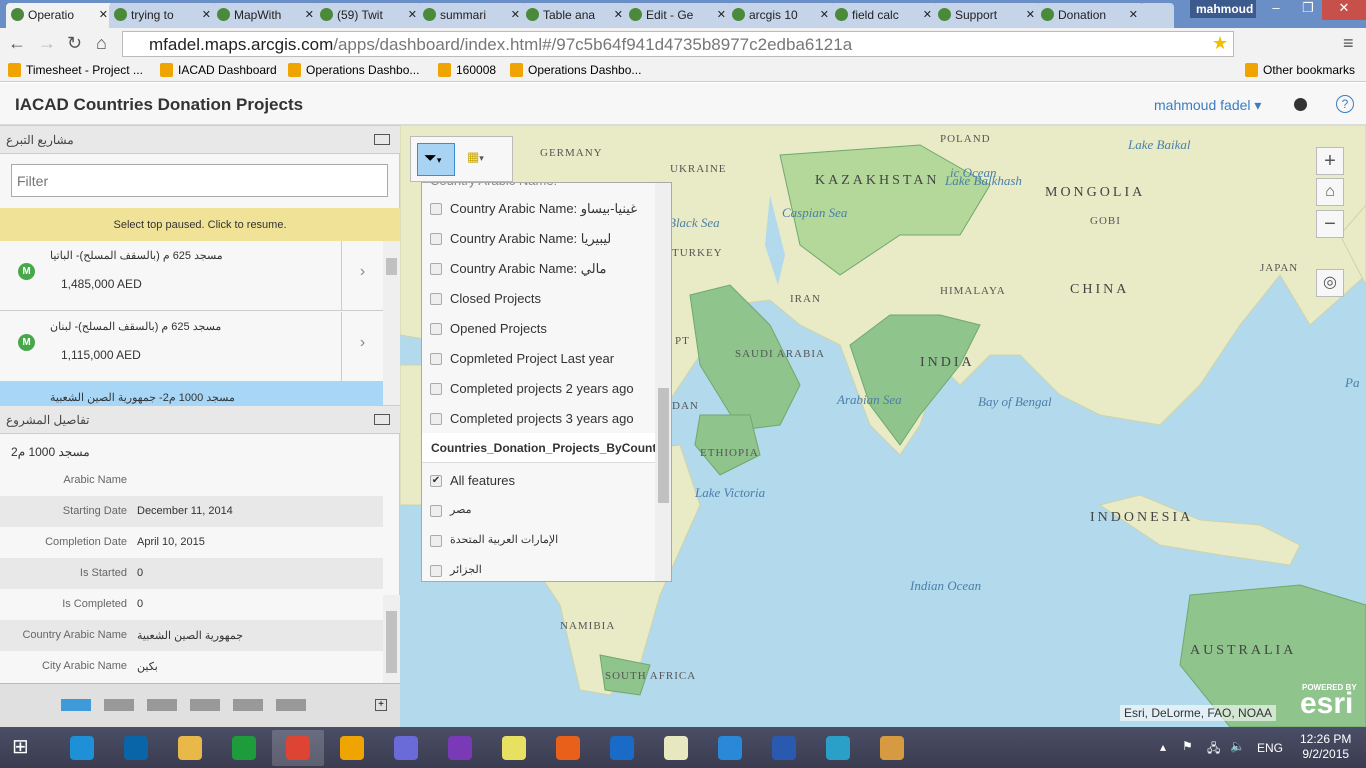 Image resolution: width=1366 pixels, height=768 pixels. Describe the element at coordinates (47, 43) in the screenshot. I see `forward-icon: →` at that location.